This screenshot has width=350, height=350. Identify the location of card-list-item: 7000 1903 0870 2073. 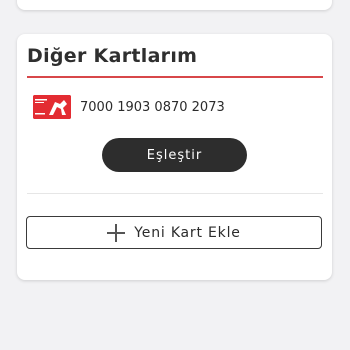
(163, 107).